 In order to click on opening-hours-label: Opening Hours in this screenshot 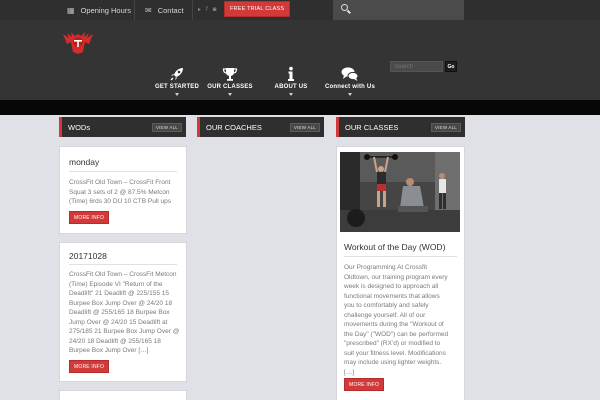, I will do `click(106, 10)`.